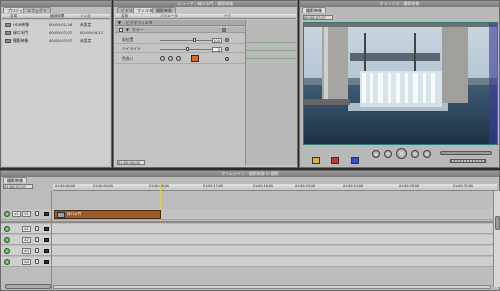  What do you see at coordinates (7, 229) in the screenshot?
I see `track-enable-a1` at bounding box center [7, 229].